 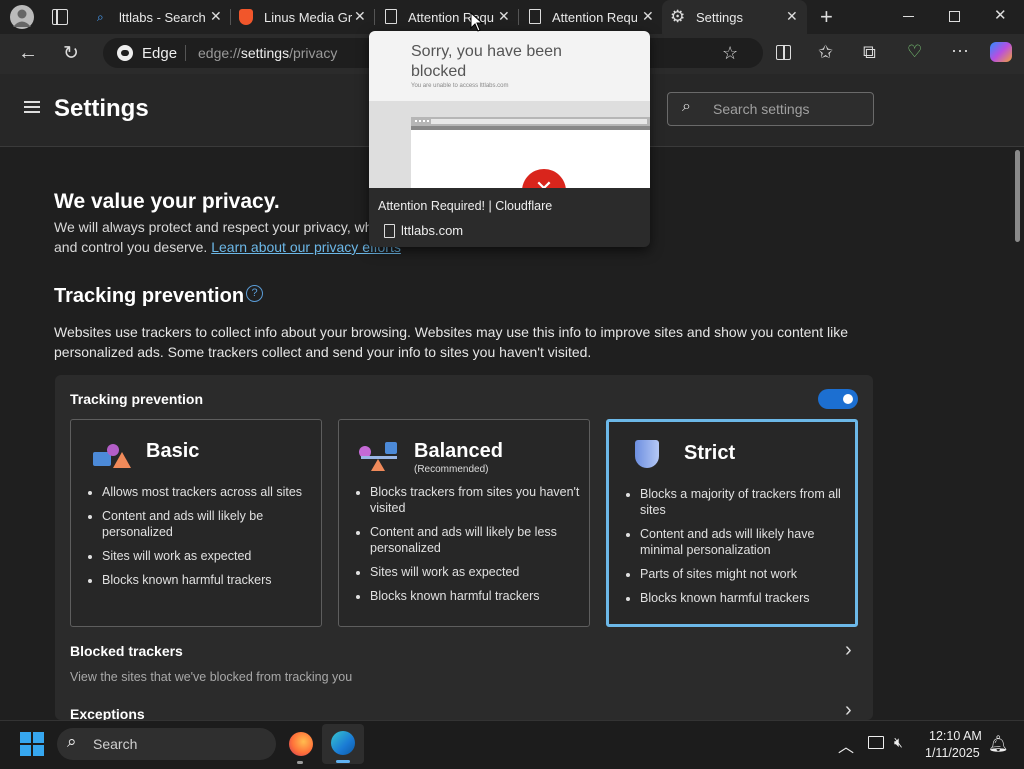 I want to click on profile-avatar, so click(x=22, y=17).